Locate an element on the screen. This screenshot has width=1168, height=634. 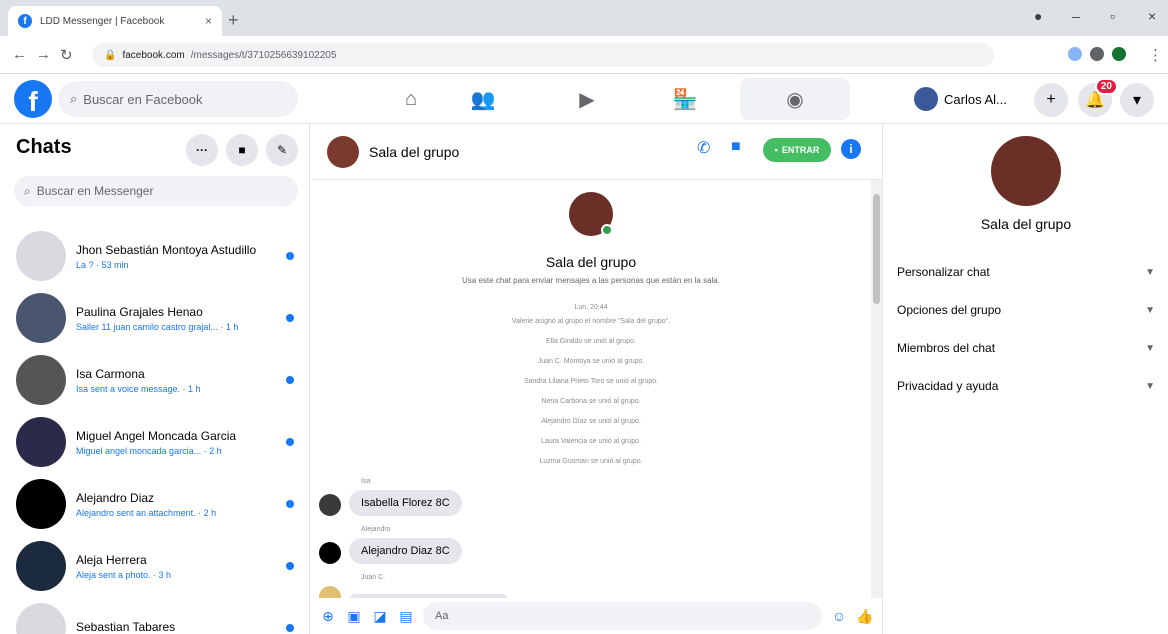
marketplace-icon: 🏪 is located at coordinates (685, 99).